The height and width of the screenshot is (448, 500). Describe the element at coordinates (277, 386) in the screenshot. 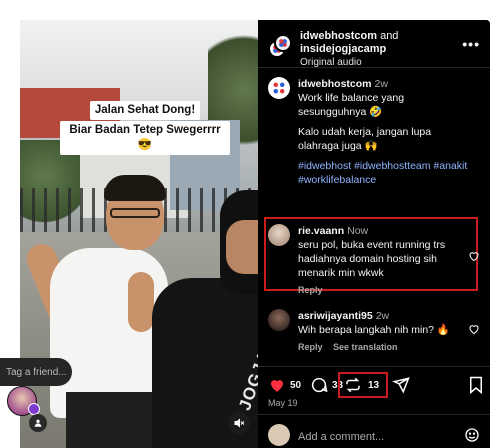

I see `heart-filled-icon` at that location.